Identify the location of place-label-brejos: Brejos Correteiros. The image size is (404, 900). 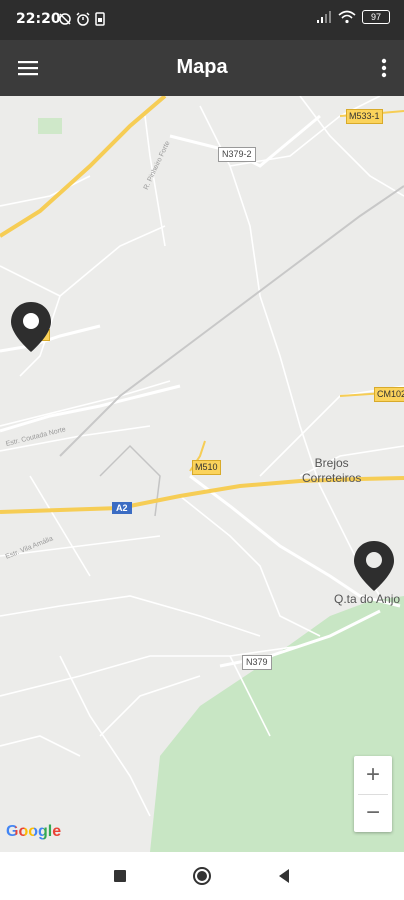
(331, 471).